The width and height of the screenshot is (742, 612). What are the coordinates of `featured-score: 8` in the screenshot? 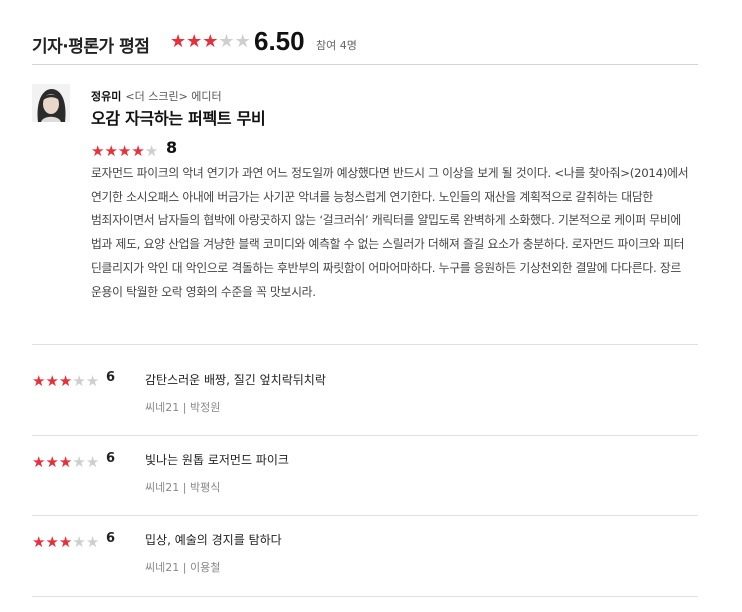 It's located at (172, 147).